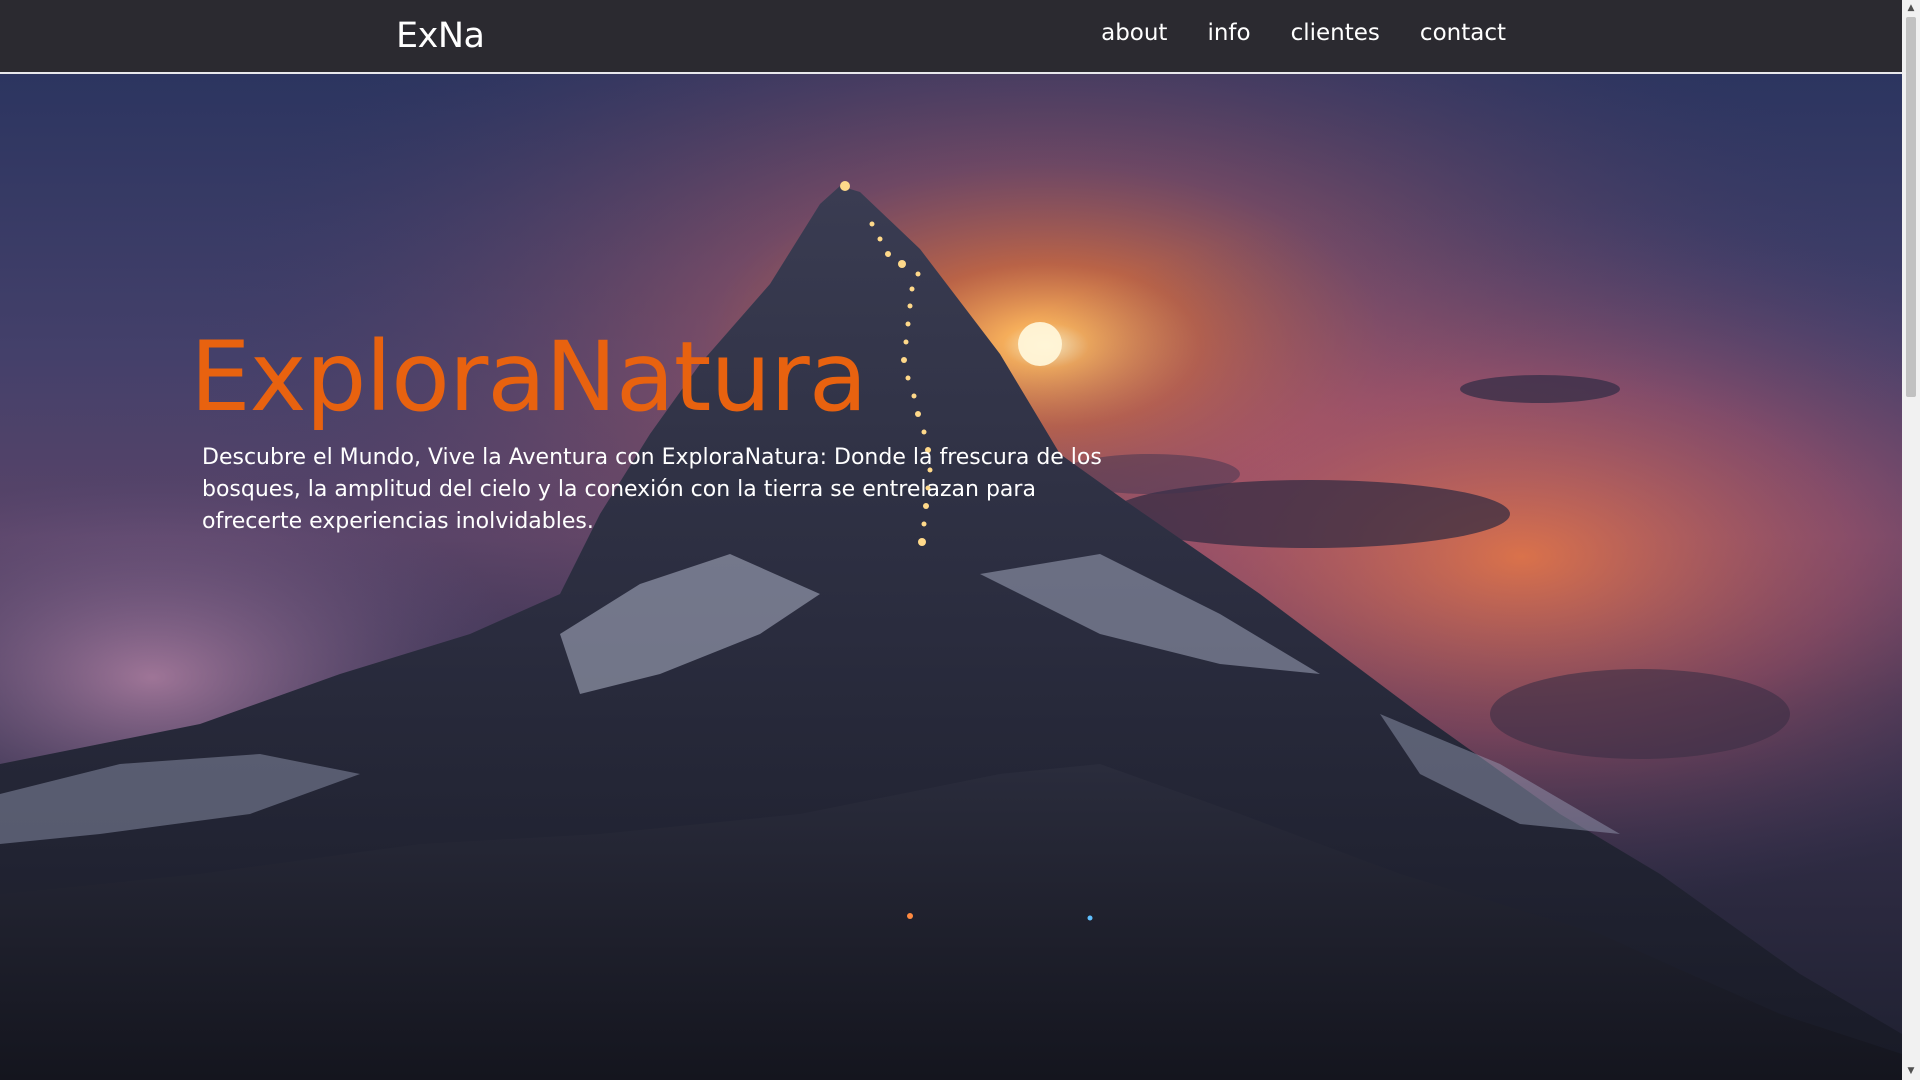 The width and height of the screenshot is (1920, 1080). What do you see at coordinates (1335, 33) in the screenshot?
I see `nav-link-clientes: clientes` at bounding box center [1335, 33].